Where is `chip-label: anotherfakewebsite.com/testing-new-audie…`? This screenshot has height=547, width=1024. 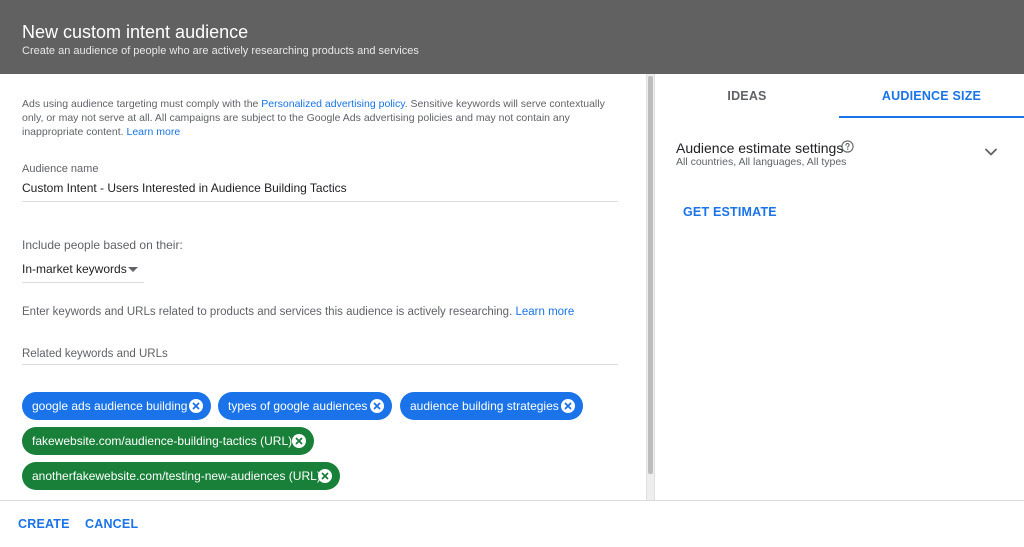 chip-label: anotherfakewebsite.com/testing-new-audie… is located at coordinates (176, 476).